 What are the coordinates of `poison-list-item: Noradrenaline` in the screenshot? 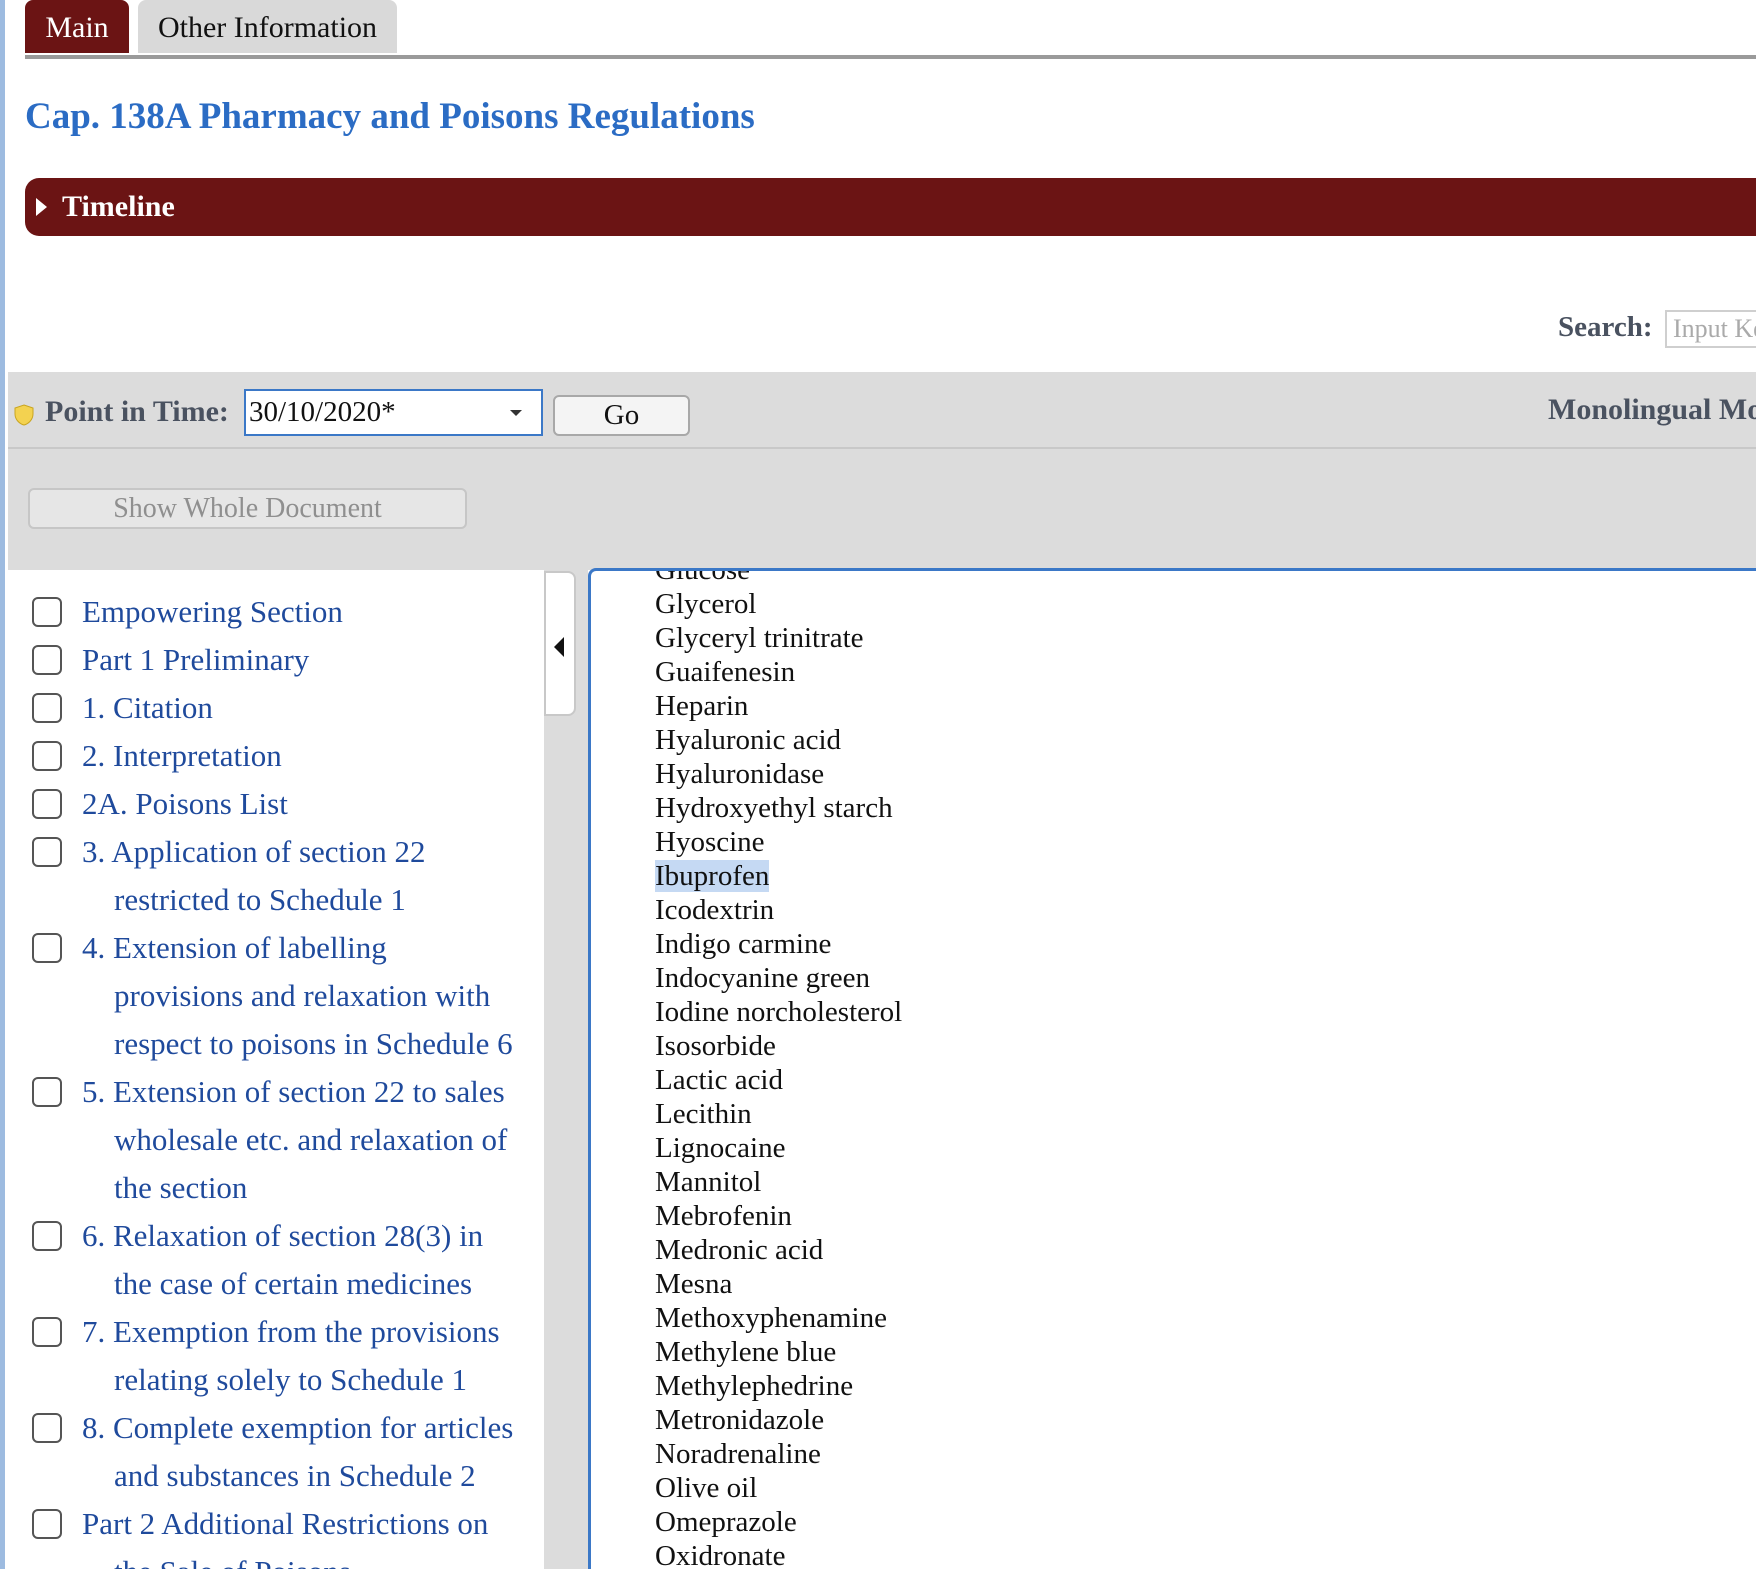 It's located at (778, 1454).